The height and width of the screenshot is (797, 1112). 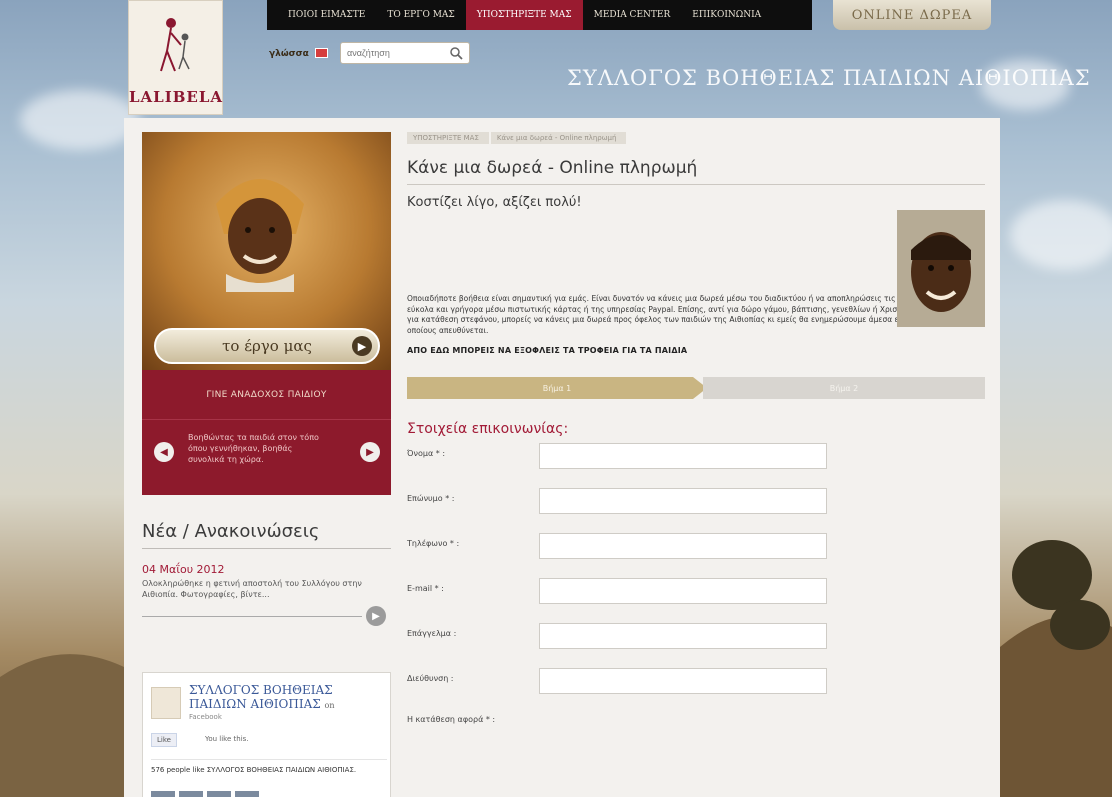 What do you see at coordinates (176, 97) in the screenshot?
I see `logo-text: LALIBELA` at bounding box center [176, 97].